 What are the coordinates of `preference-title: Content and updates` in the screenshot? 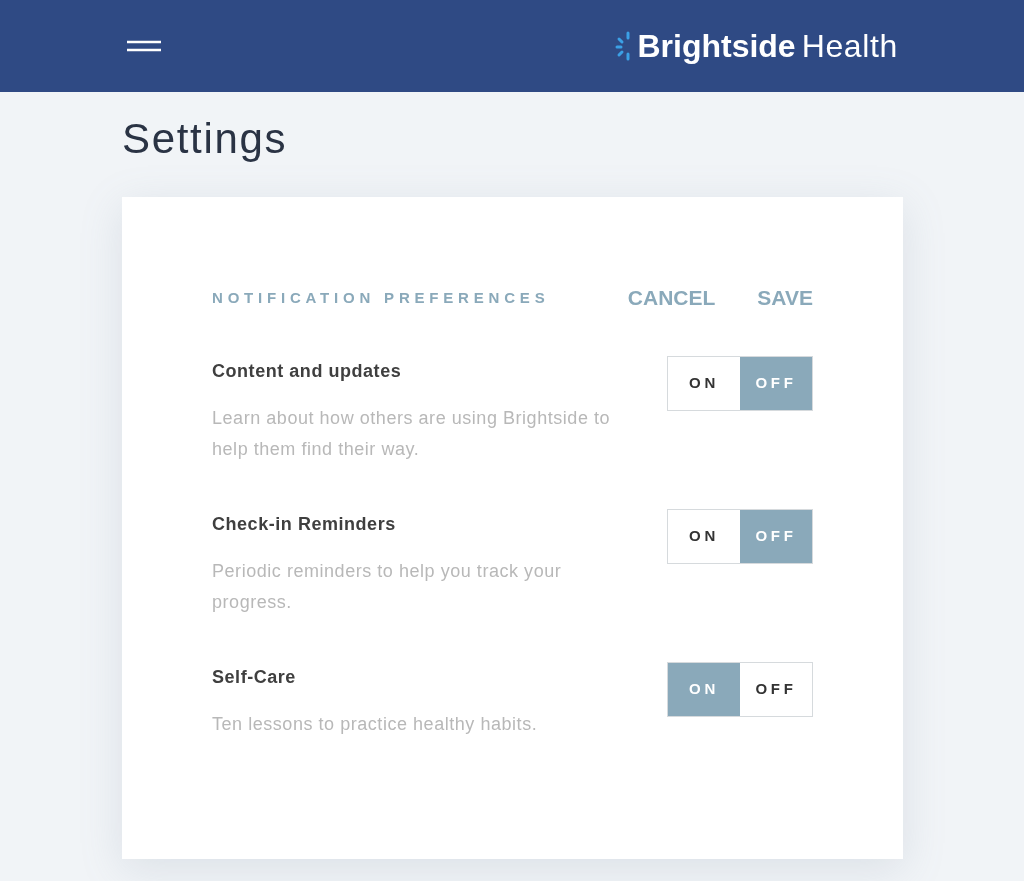 It's located at (307, 371).